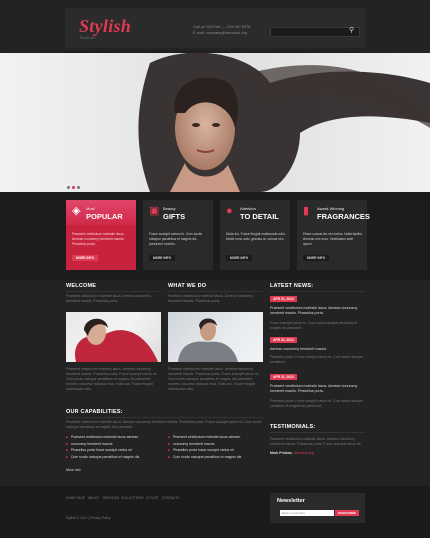 The height and width of the screenshot is (538, 430). Describe the element at coordinates (154, 211) in the screenshot. I see `gift-icon: ▣` at that location.